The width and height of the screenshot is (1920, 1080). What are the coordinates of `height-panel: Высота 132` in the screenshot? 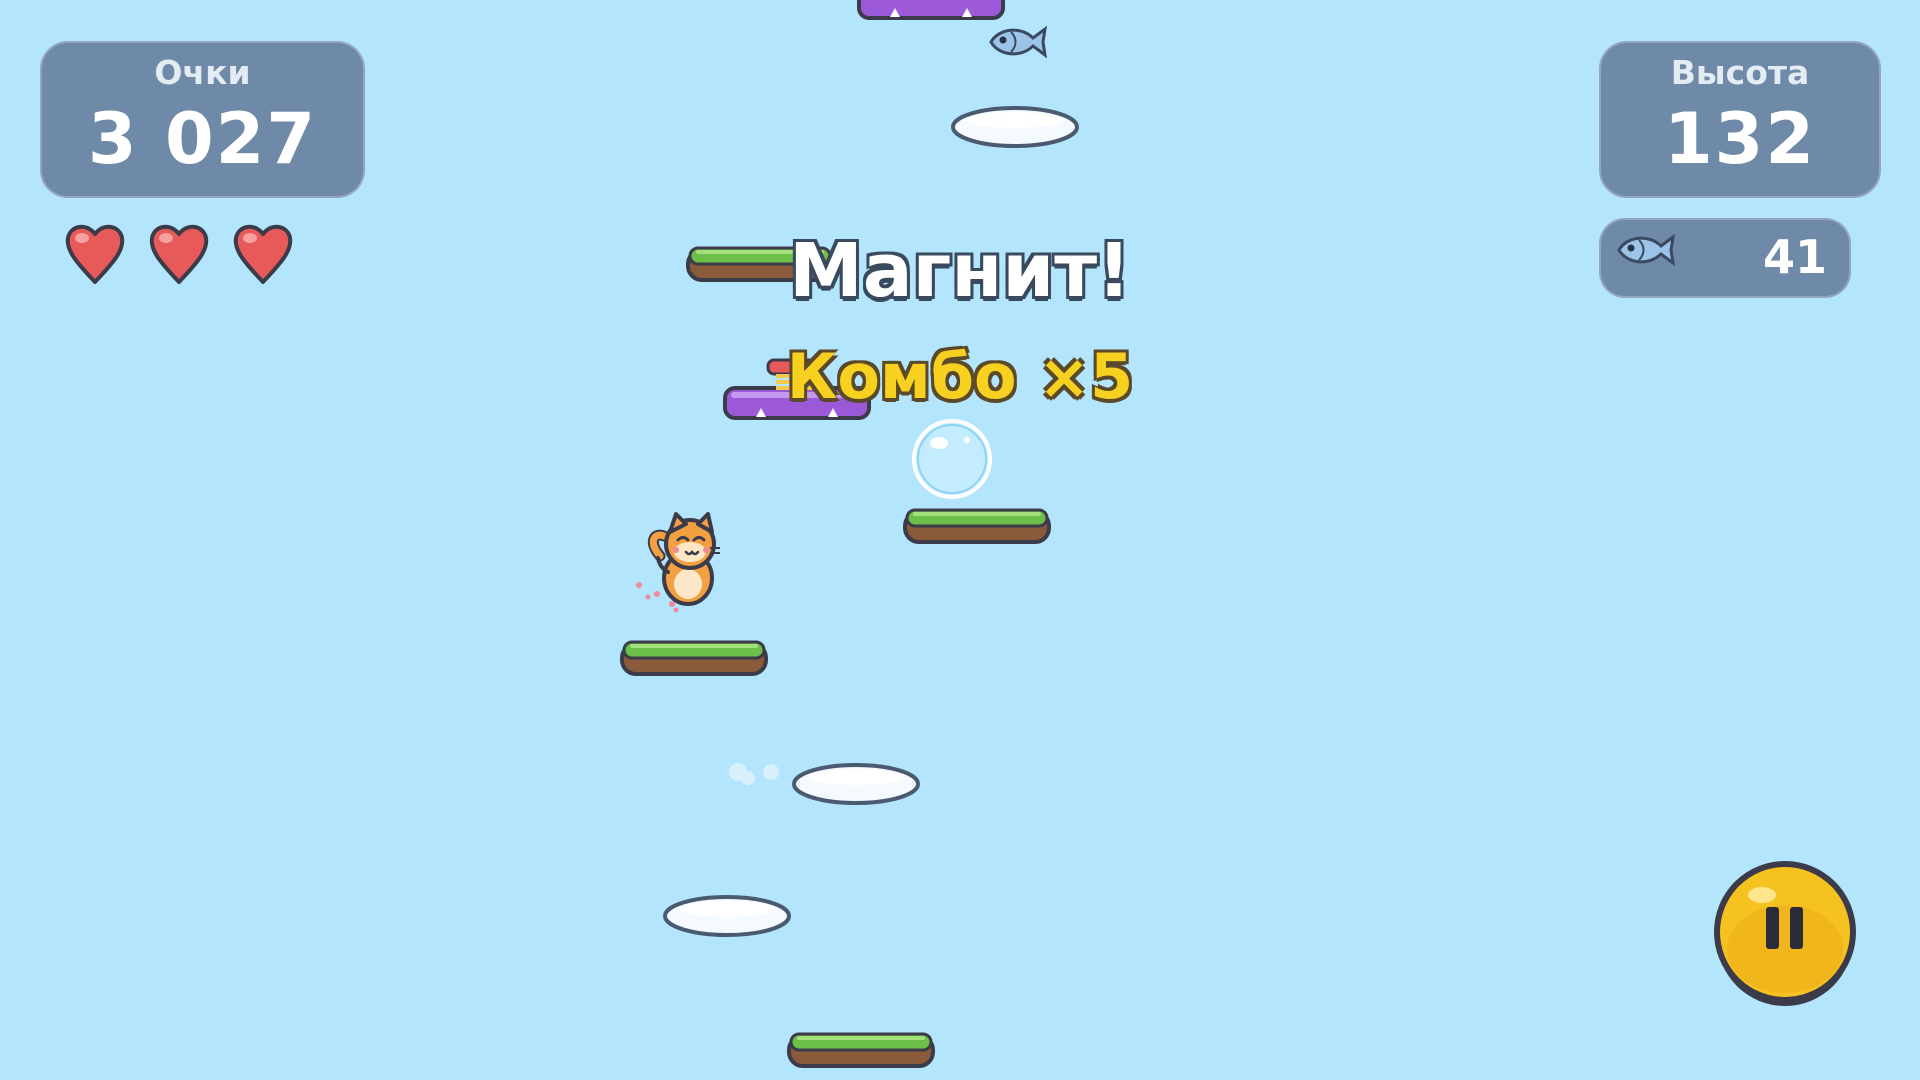 It's located at (1740, 119).